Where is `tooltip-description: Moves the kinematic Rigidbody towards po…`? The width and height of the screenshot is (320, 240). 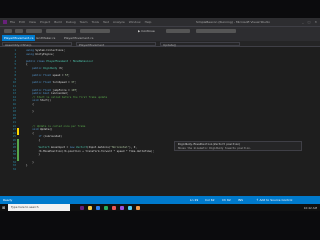
tooltip-description: Moves the kinematic Rigidbody towards po… is located at coordinates (215, 148).